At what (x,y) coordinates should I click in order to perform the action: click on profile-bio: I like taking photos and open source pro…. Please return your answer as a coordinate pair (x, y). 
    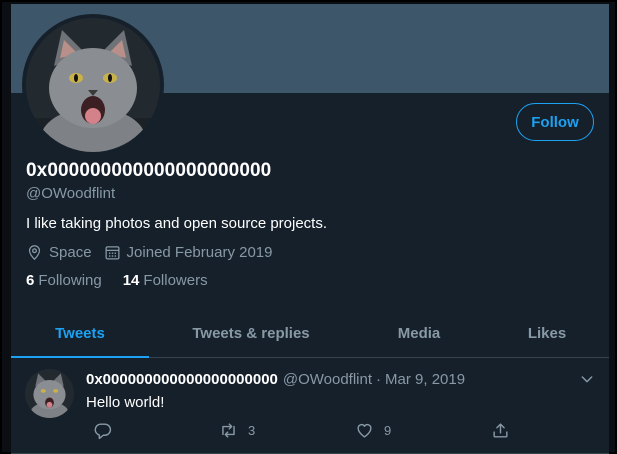
    Looking at the image, I should click on (177, 223).